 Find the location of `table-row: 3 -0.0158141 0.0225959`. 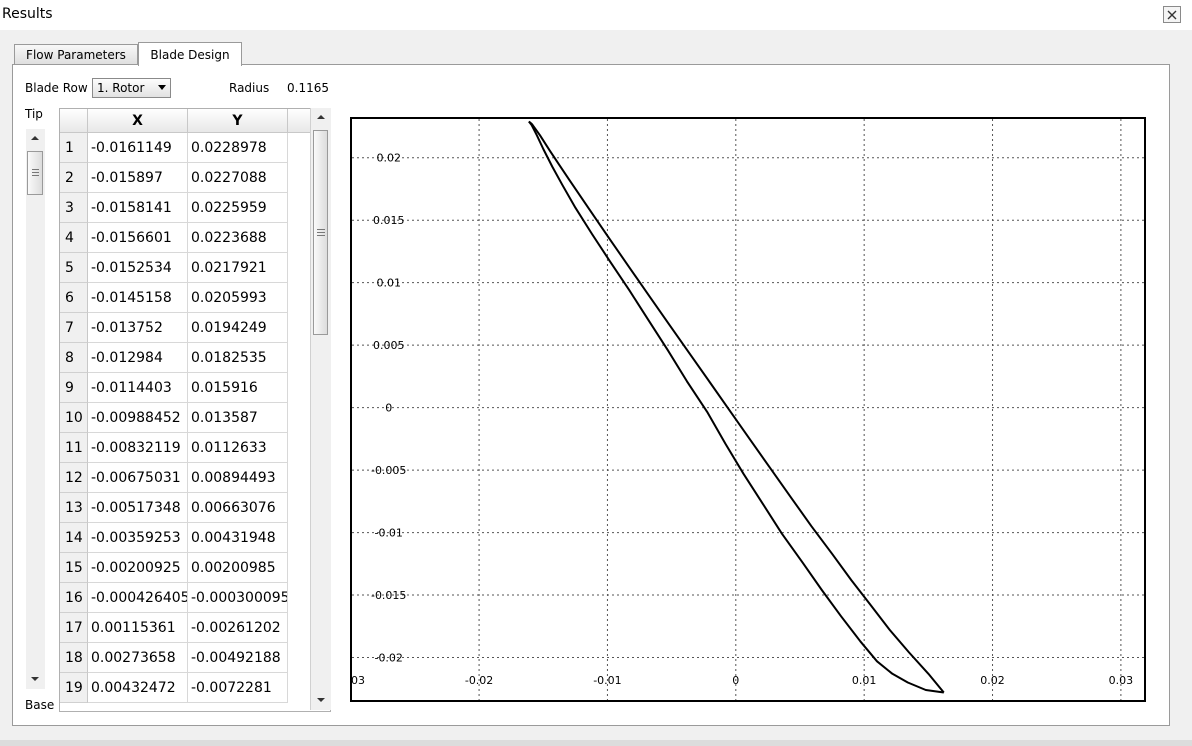

table-row: 3 -0.0158141 0.0225959 is located at coordinates (187, 208).